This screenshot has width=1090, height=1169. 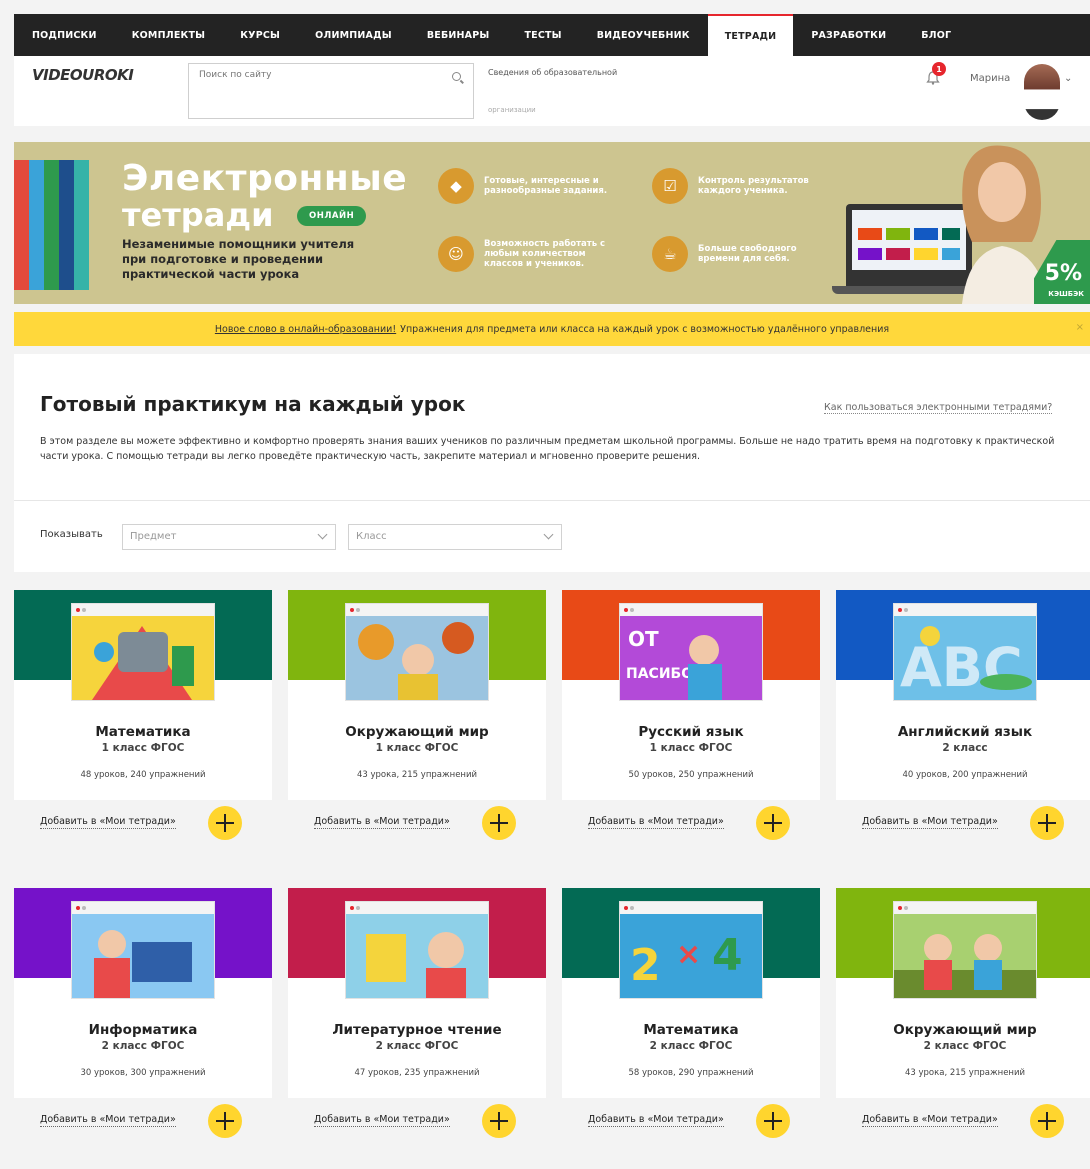 I want to click on banner-title-line2: тетради, so click(x=198, y=215).